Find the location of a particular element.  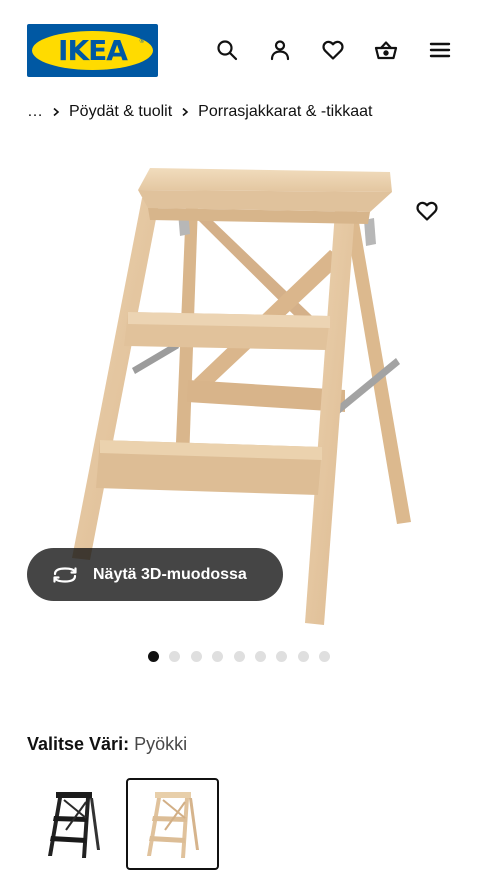

account-button is located at coordinates (280, 50).